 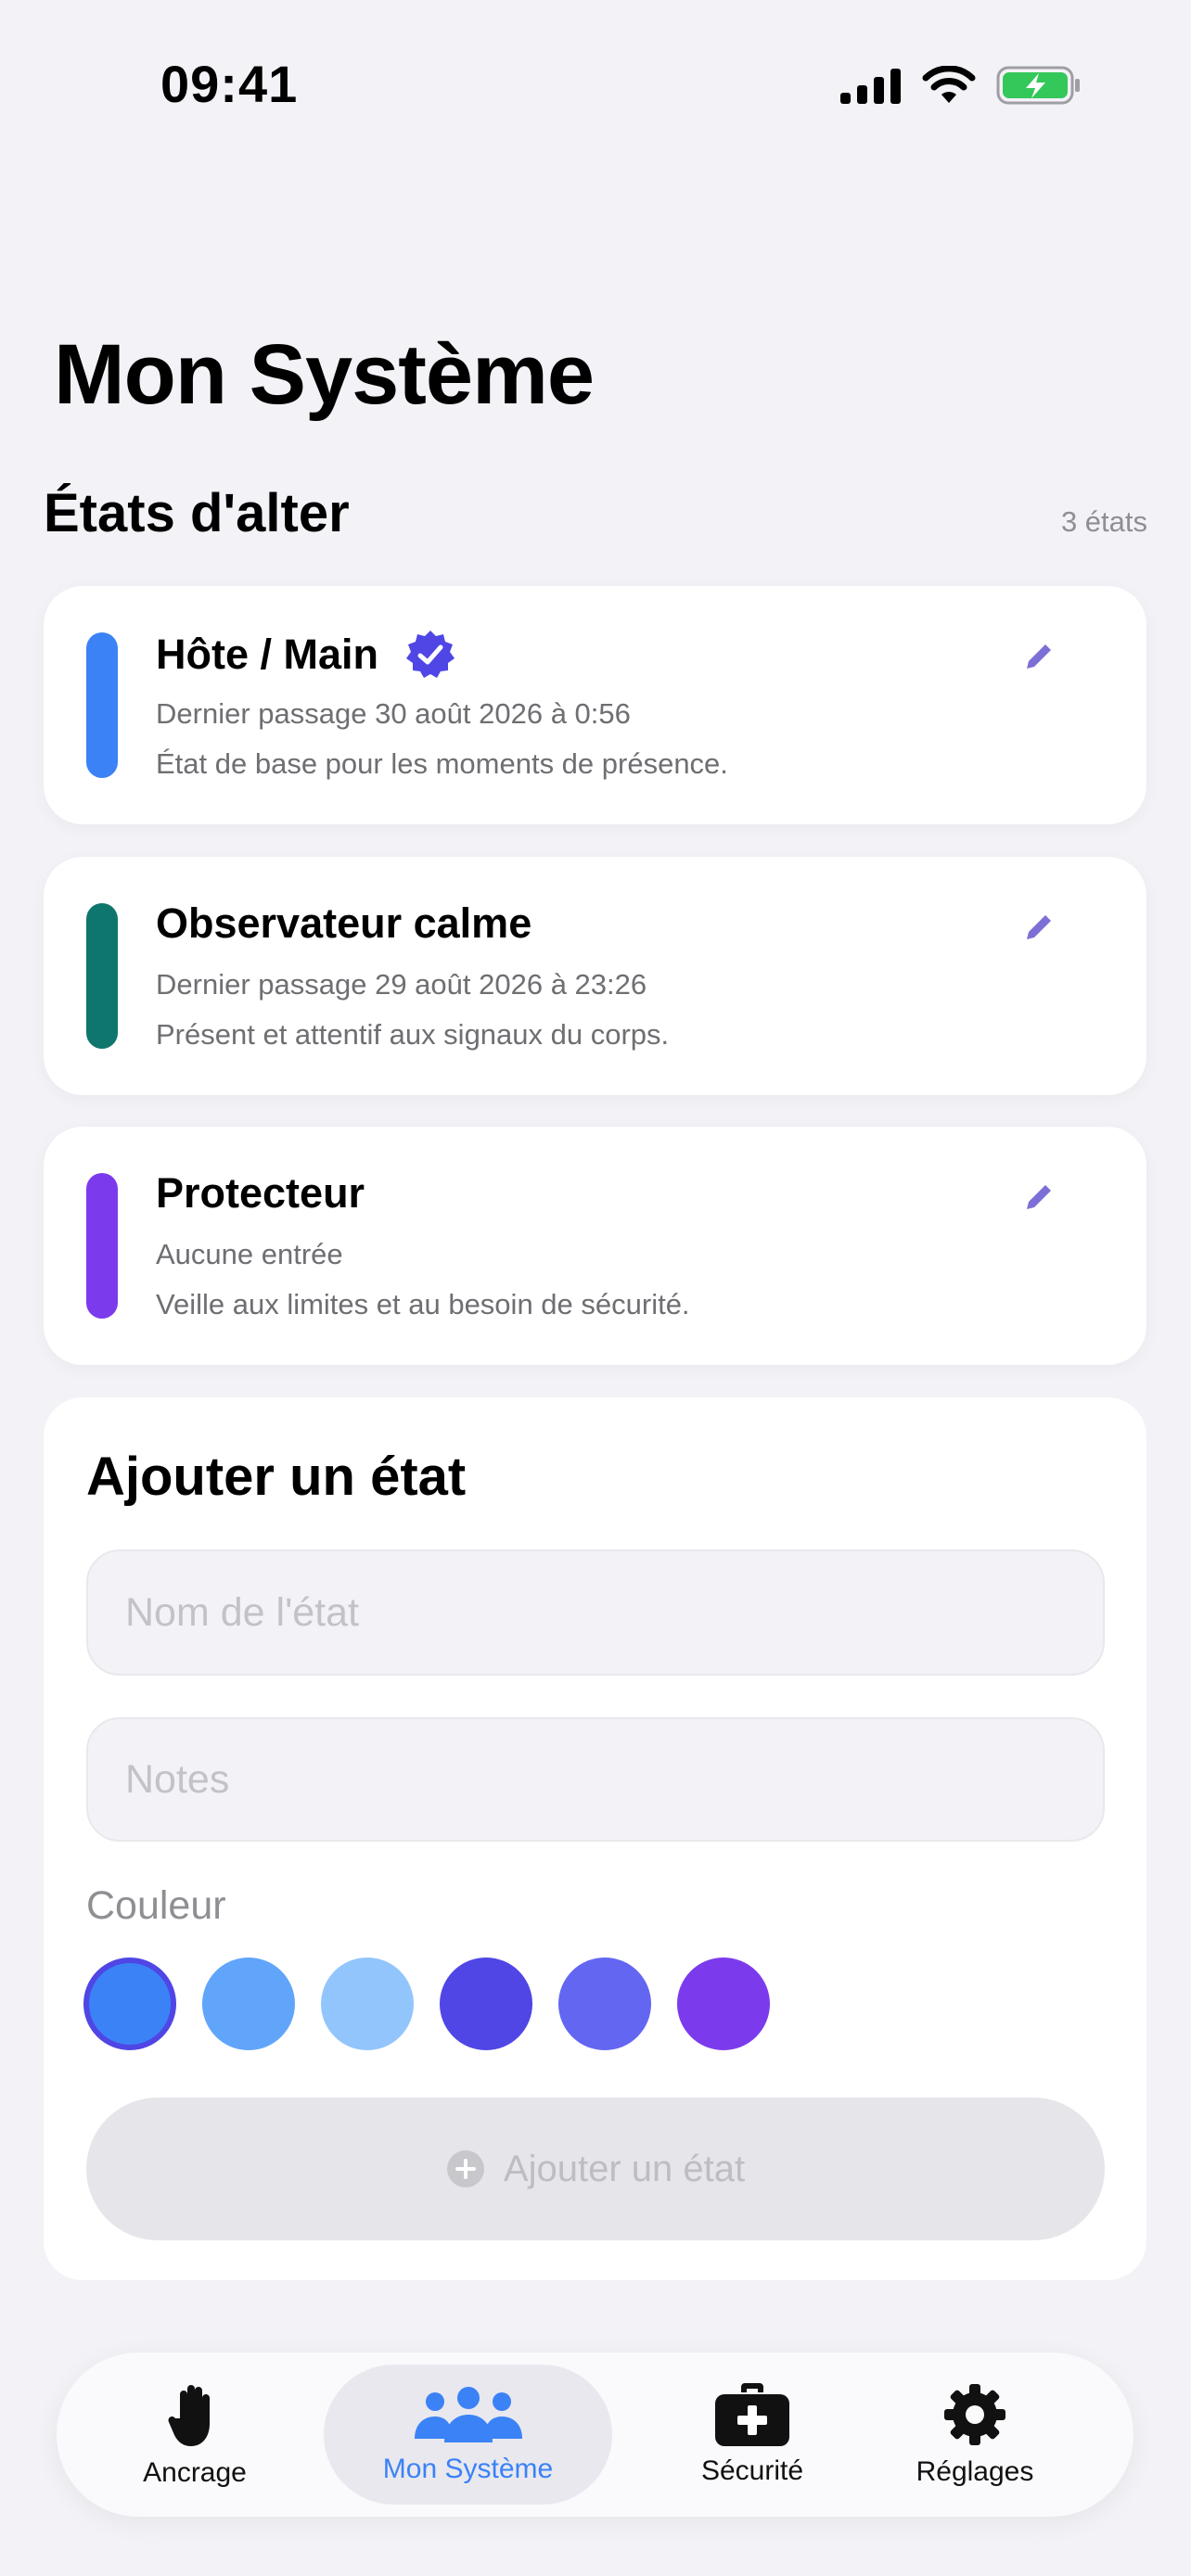 I want to click on people-icon, so click(x=468, y=2414).